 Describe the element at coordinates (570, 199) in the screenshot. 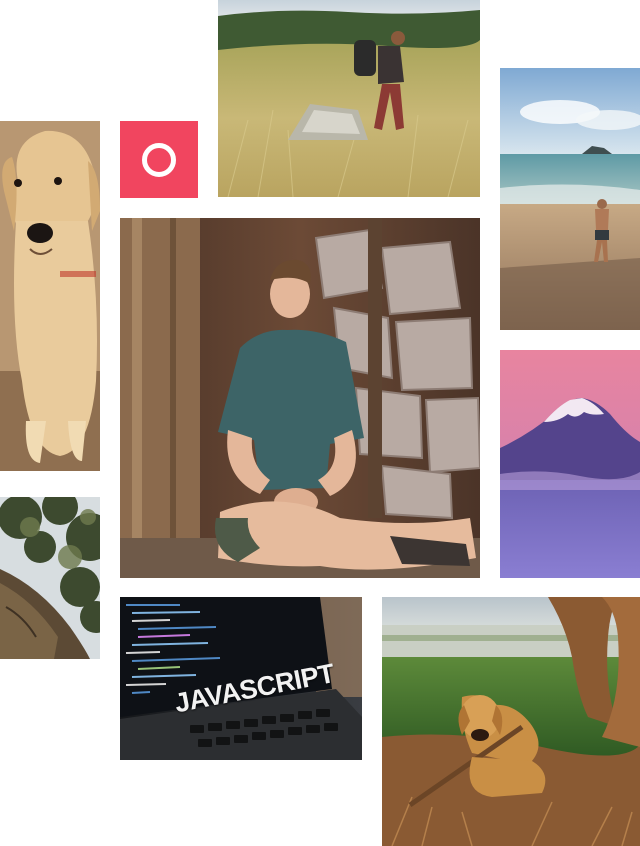

I see `photo-beach-person` at that location.